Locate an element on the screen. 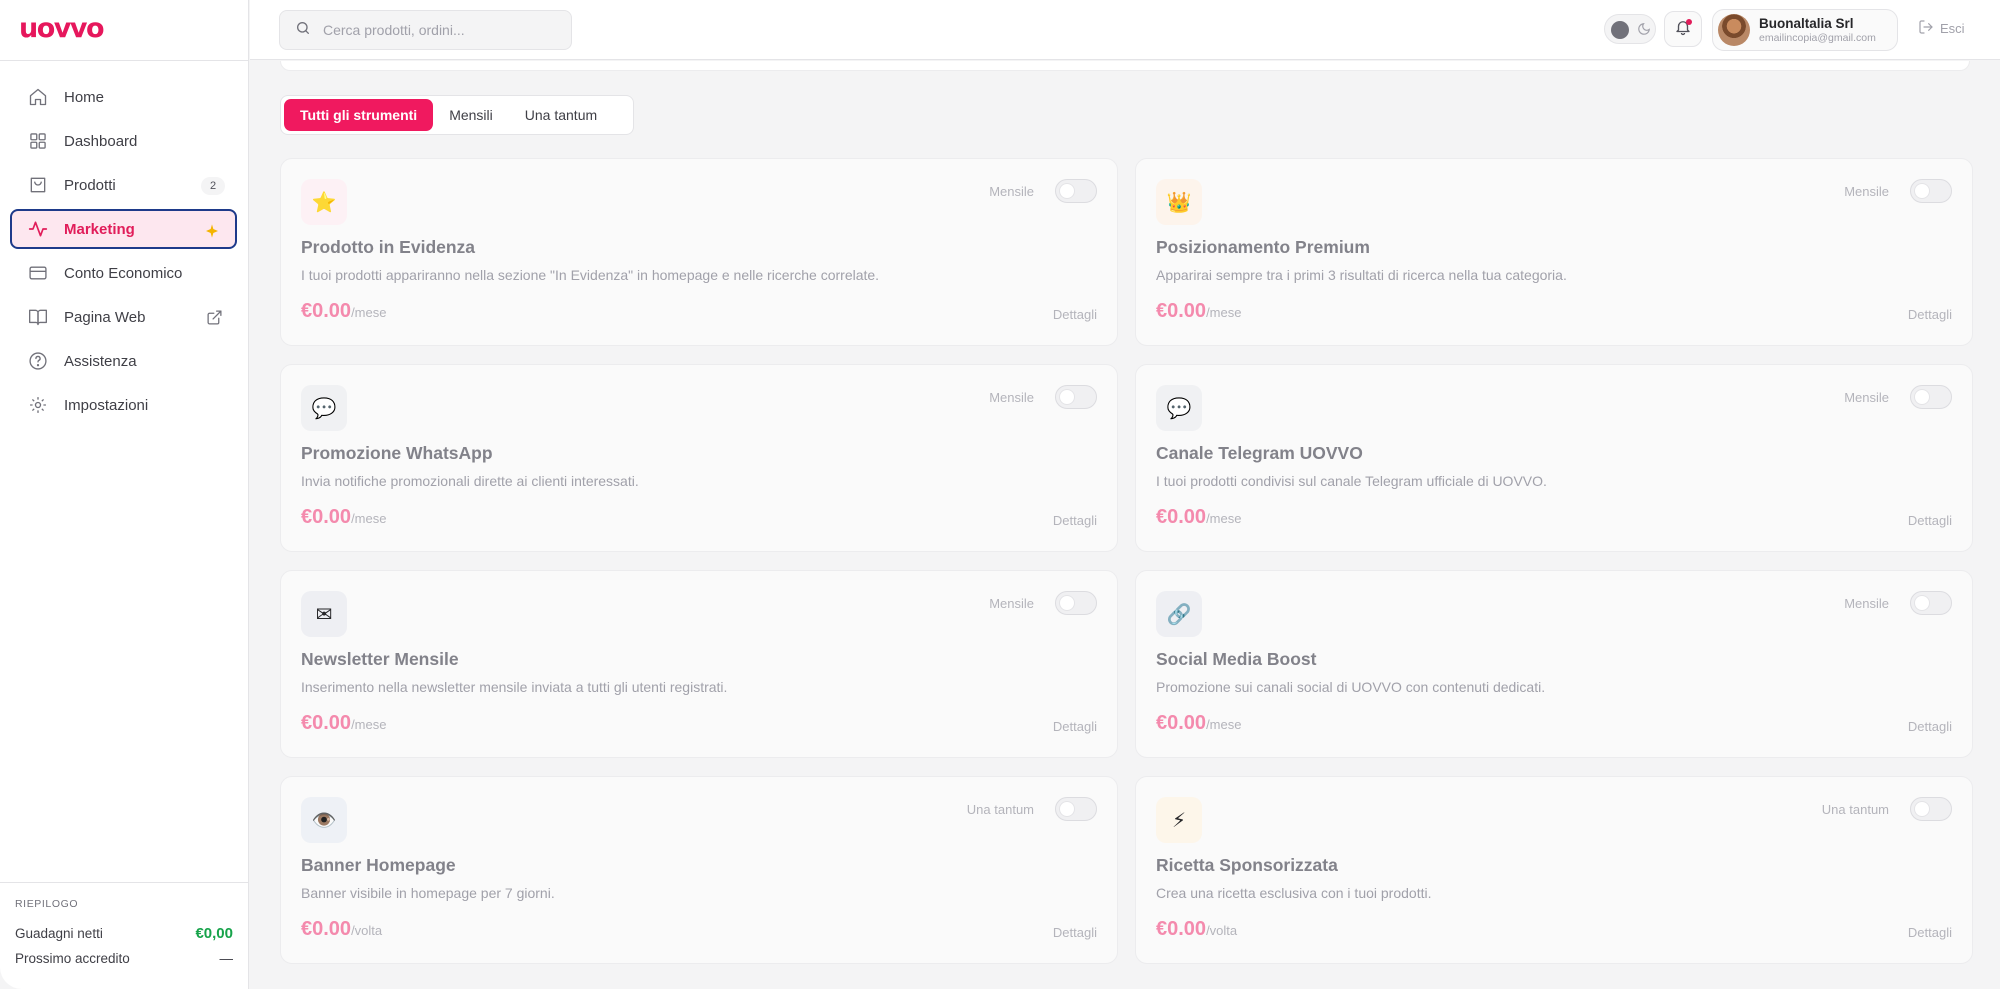 The height and width of the screenshot is (989, 2000). net-earnings-row: Guadagni netti €0,00 is located at coordinates (124, 933).